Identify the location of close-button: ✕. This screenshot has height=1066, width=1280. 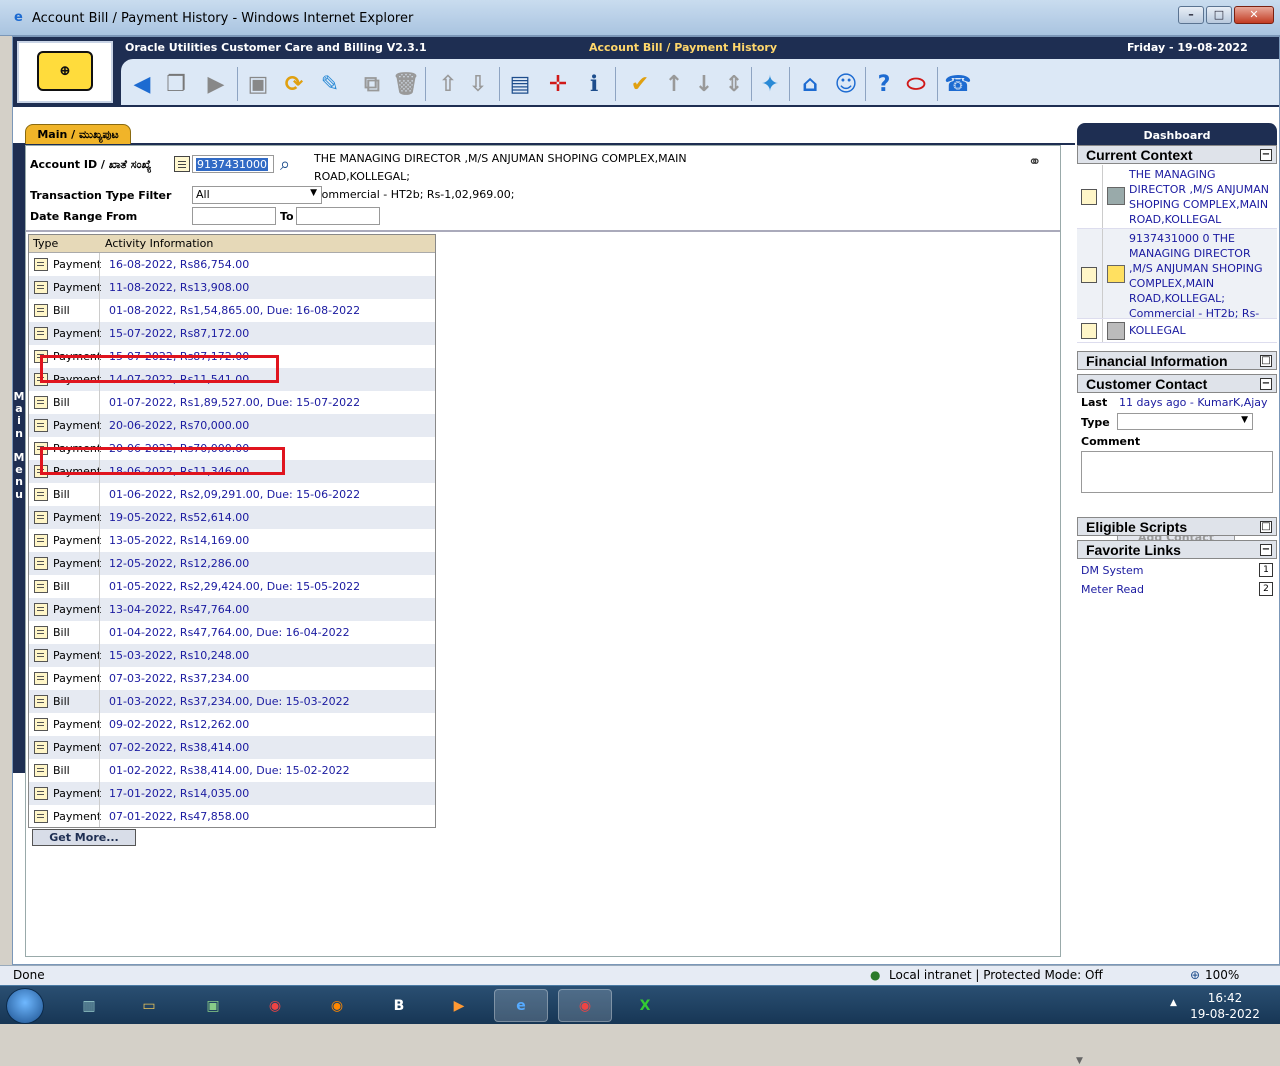
(1254, 15).